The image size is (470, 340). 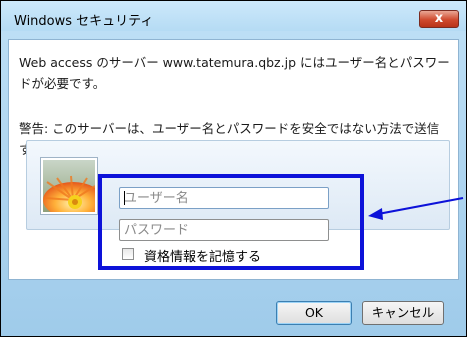 What do you see at coordinates (84, 21) in the screenshot?
I see `dialog-title: Windows セキュリティ` at bounding box center [84, 21].